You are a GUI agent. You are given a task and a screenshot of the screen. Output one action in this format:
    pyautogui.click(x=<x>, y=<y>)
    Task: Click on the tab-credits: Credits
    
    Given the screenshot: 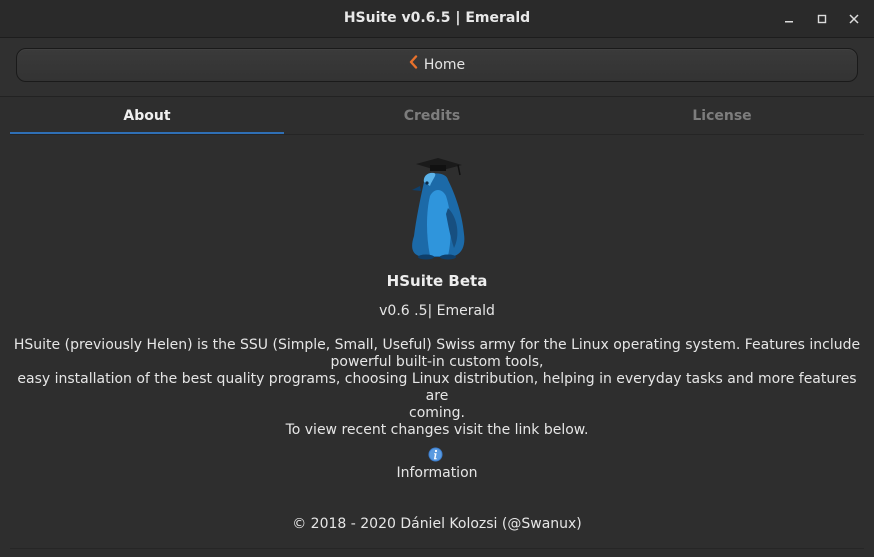 What is the action you would take?
    pyautogui.click(x=432, y=116)
    